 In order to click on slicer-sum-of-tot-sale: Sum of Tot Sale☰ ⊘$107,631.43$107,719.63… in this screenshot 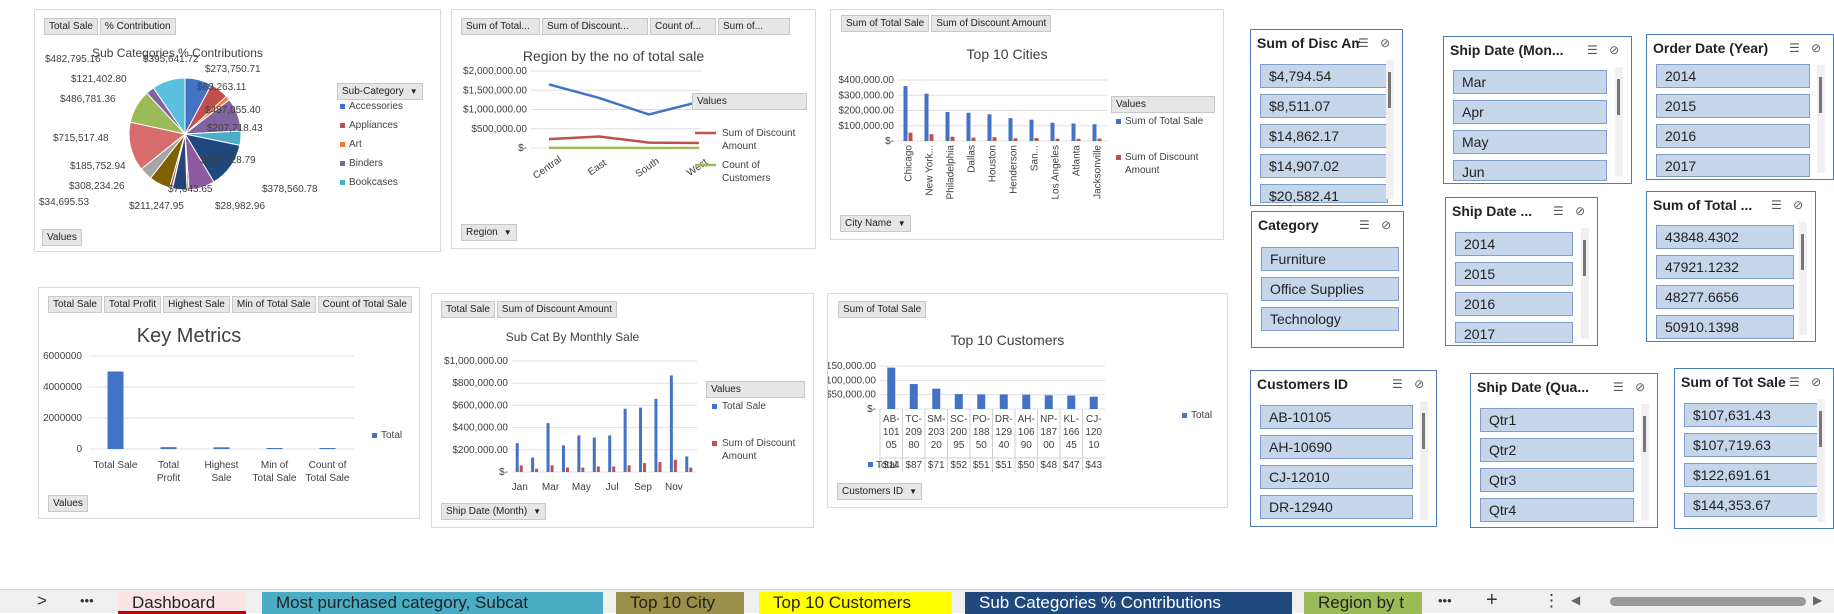, I will do `click(1754, 448)`.